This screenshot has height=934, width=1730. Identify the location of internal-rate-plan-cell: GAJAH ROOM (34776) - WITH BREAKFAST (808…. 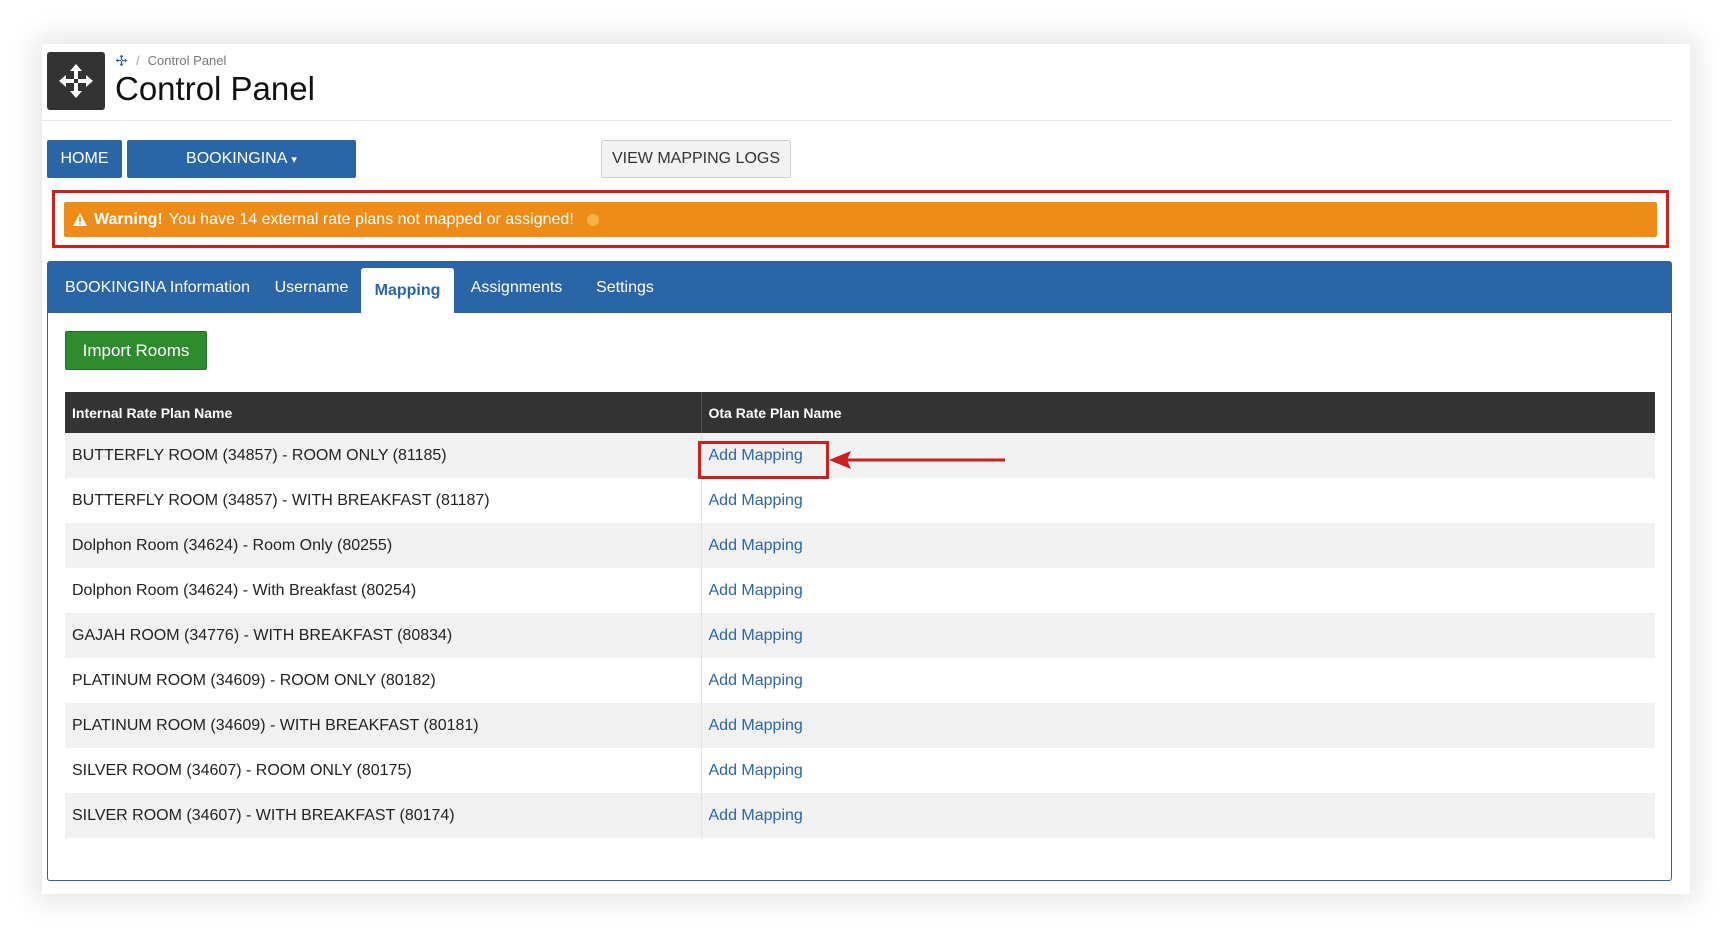
(383, 635).